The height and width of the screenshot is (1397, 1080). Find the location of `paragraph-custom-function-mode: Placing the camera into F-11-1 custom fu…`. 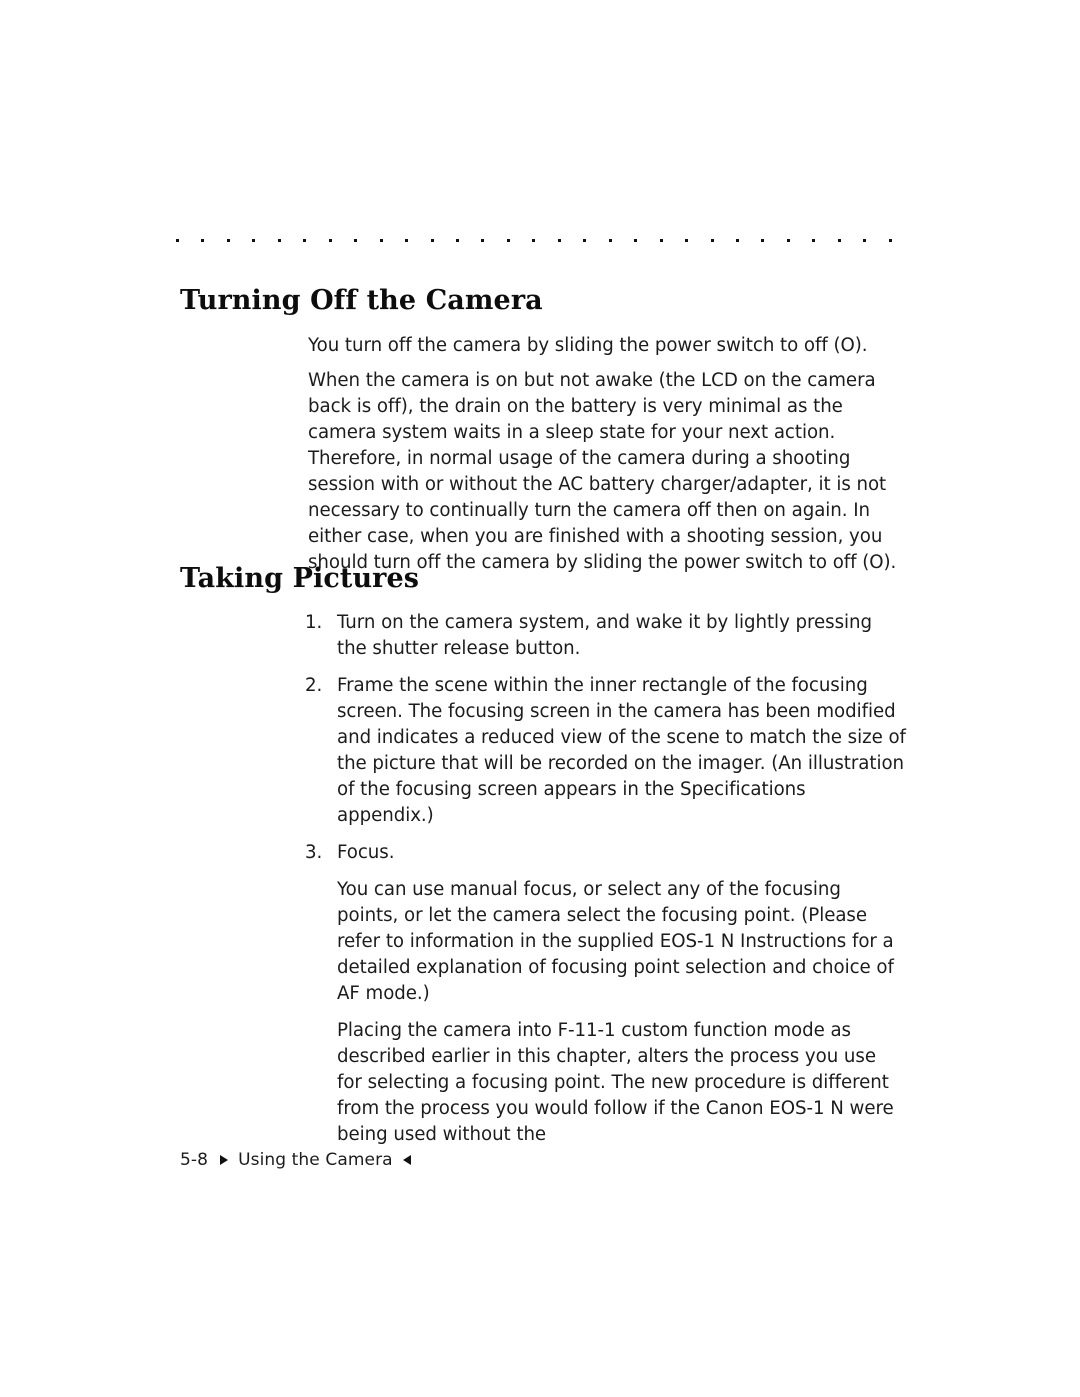

paragraph-custom-function-mode: Placing the camera into F-11-1 custom fu… is located at coordinates (615, 1082).